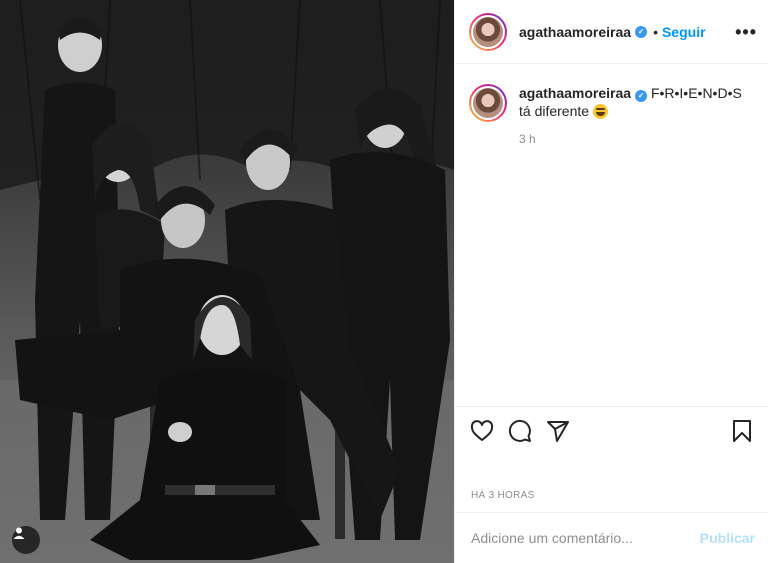 Image resolution: width=768 pixels, height=563 pixels. What do you see at coordinates (482, 431) in the screenshot?
I see `heart-icon` at bounding box center [482, 431].